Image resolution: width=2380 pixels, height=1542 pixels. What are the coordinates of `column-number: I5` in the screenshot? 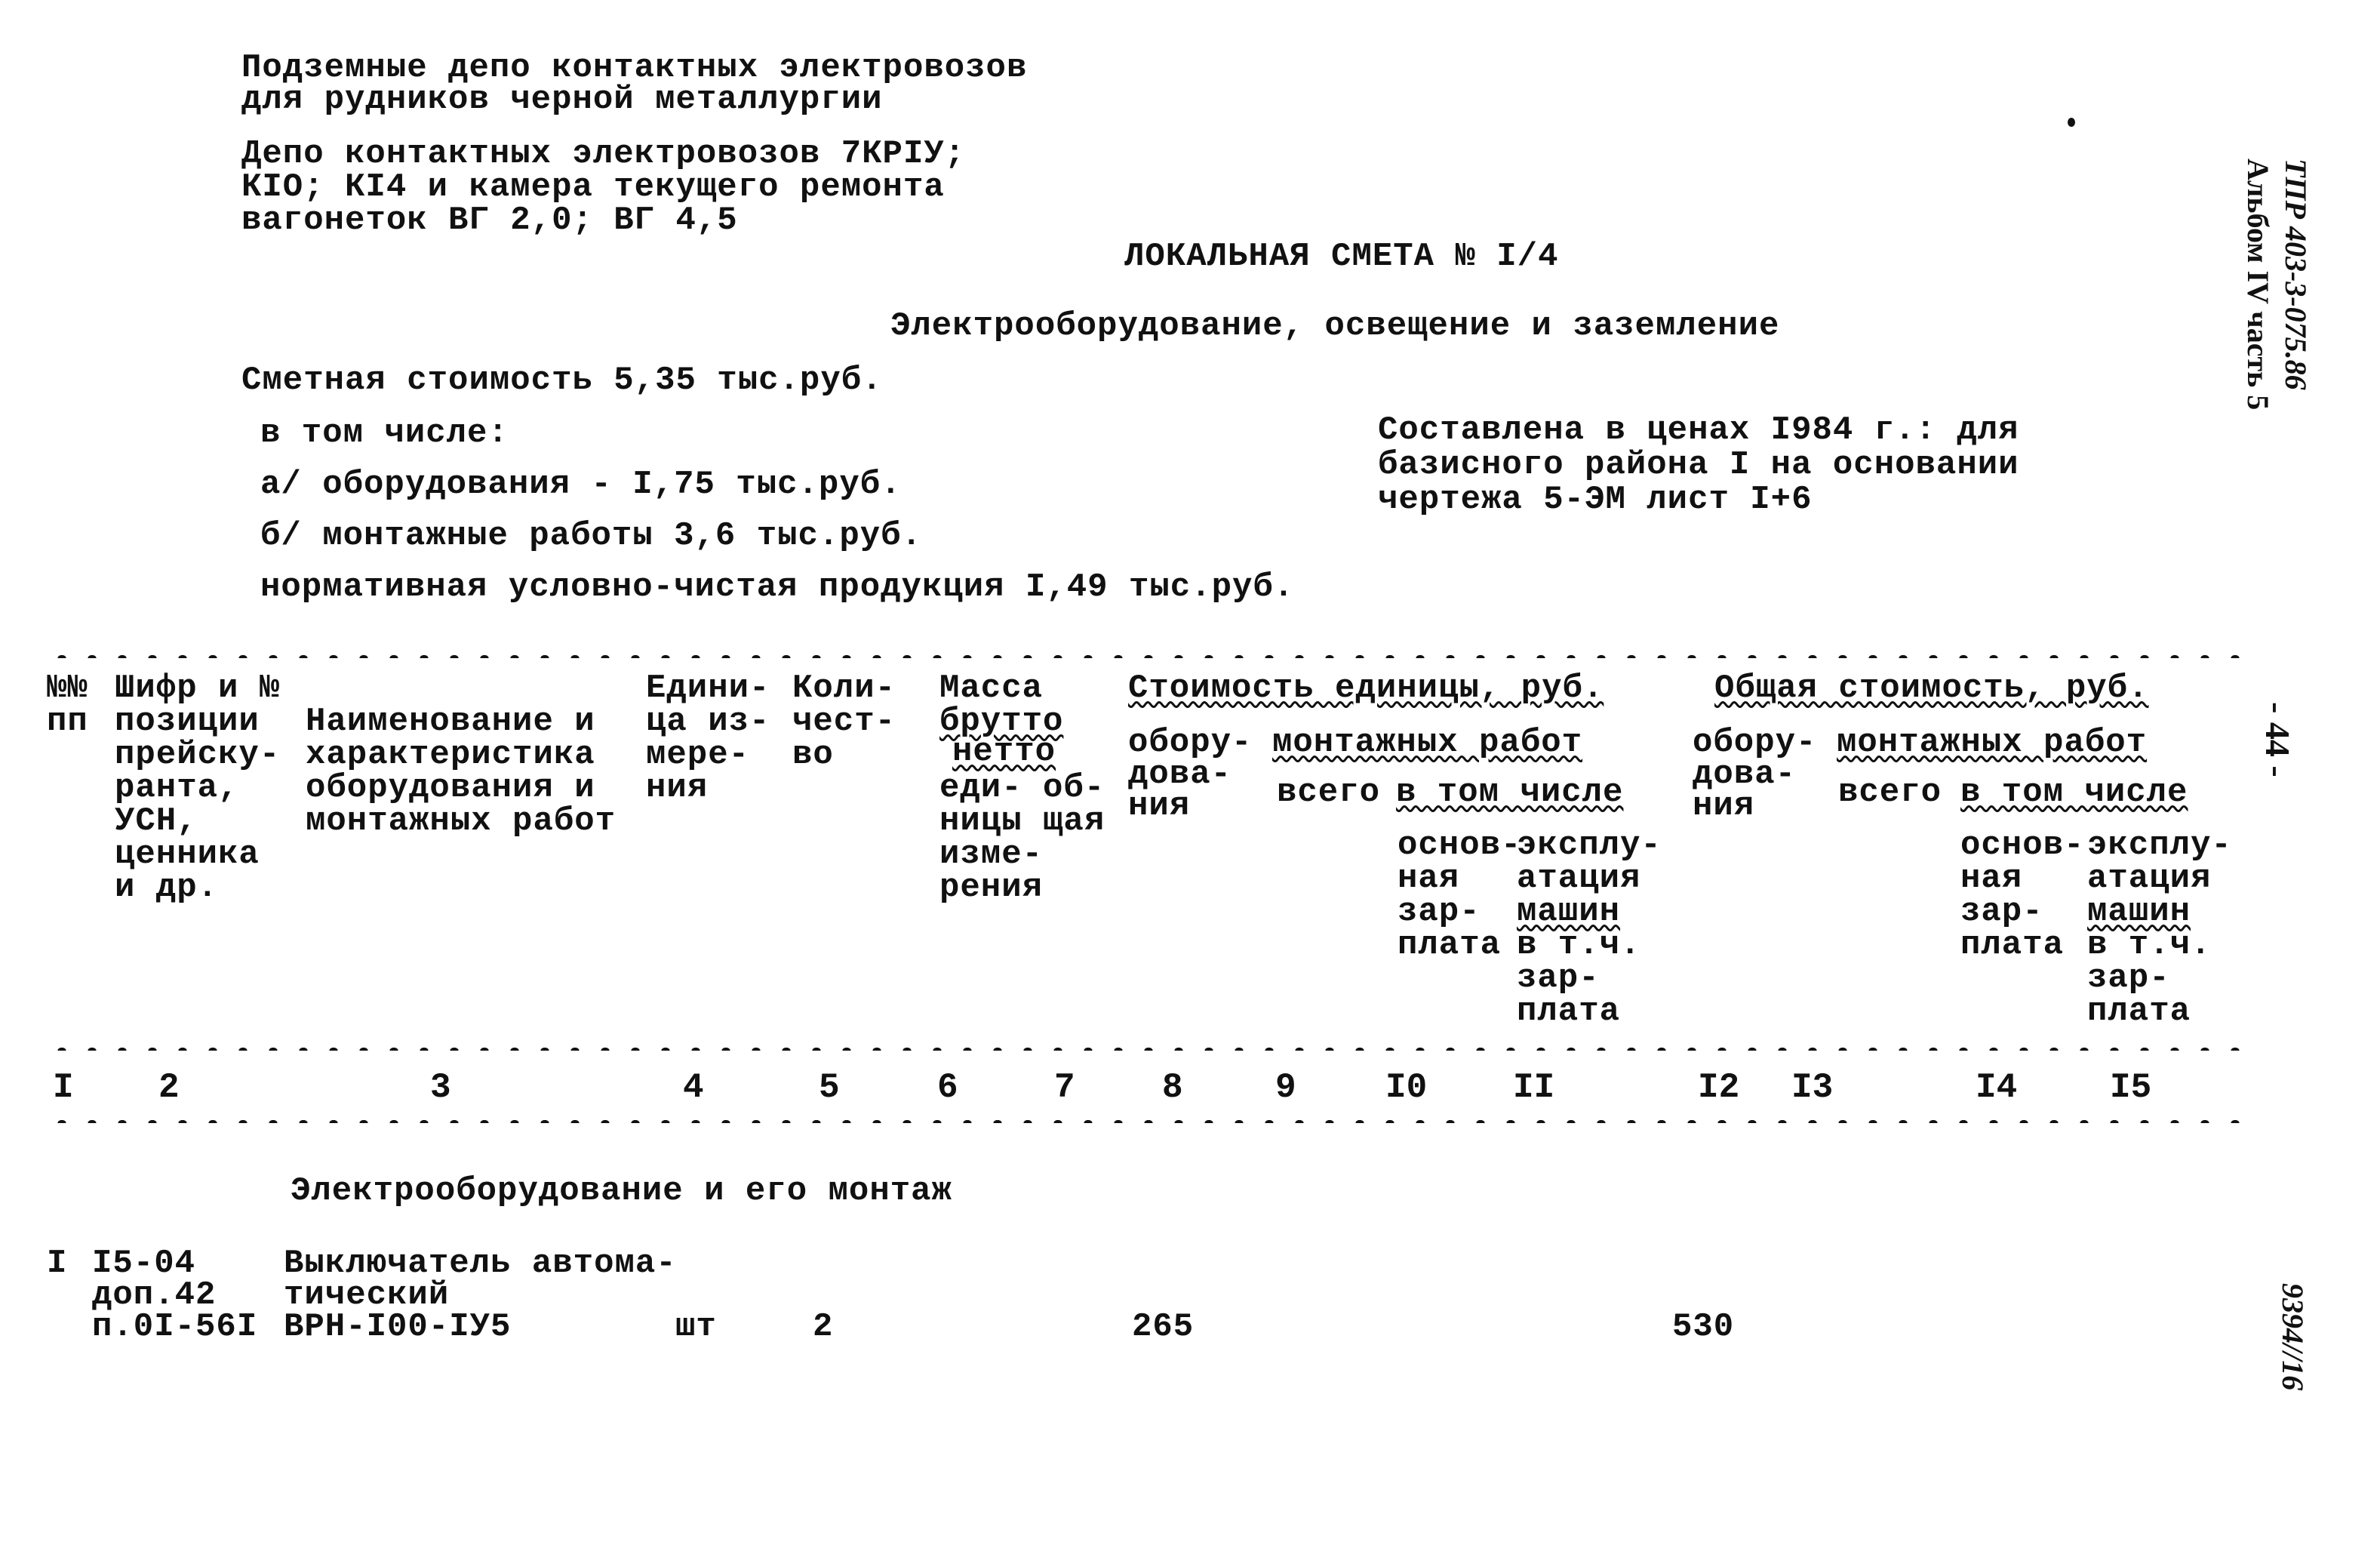 It's located at (2131, 1087).